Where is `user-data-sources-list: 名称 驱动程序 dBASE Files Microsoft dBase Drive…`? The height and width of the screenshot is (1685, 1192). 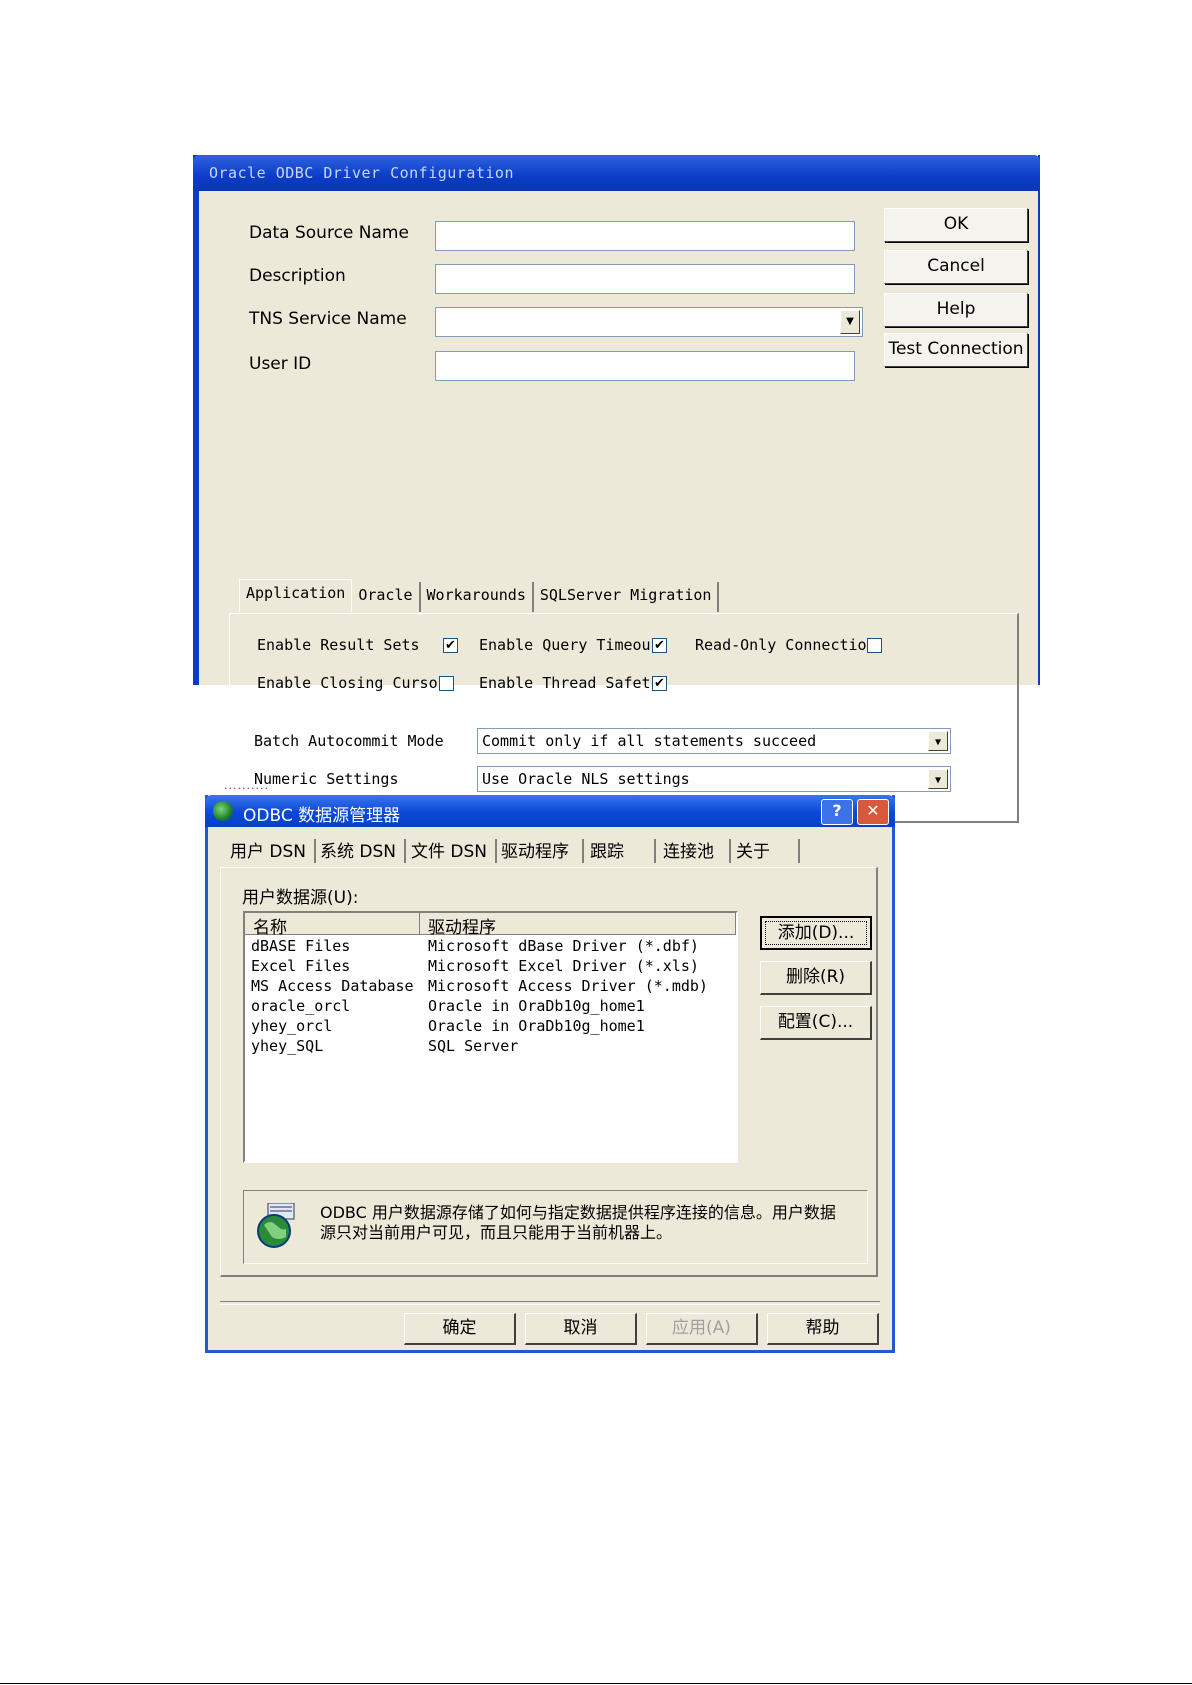
user-data-sources-list: 名称 驱动程序 dBASE Files Microsoft dBase Drive… is located at coordinates (490, 1037).